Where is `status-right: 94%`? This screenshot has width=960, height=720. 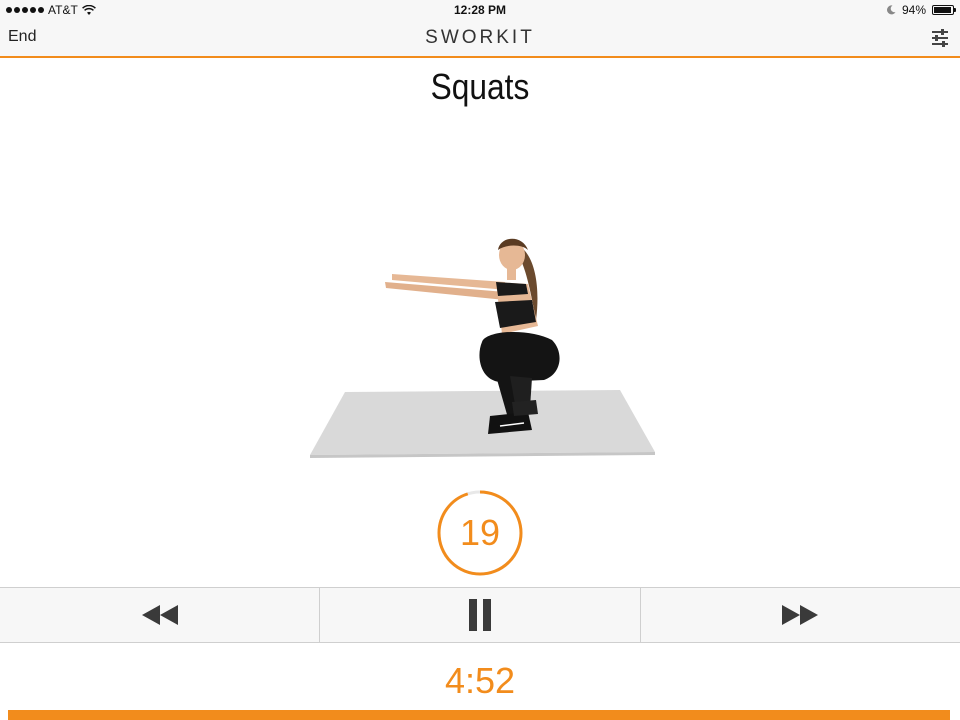
status-right: 94% is located at coordinates (921, 10).